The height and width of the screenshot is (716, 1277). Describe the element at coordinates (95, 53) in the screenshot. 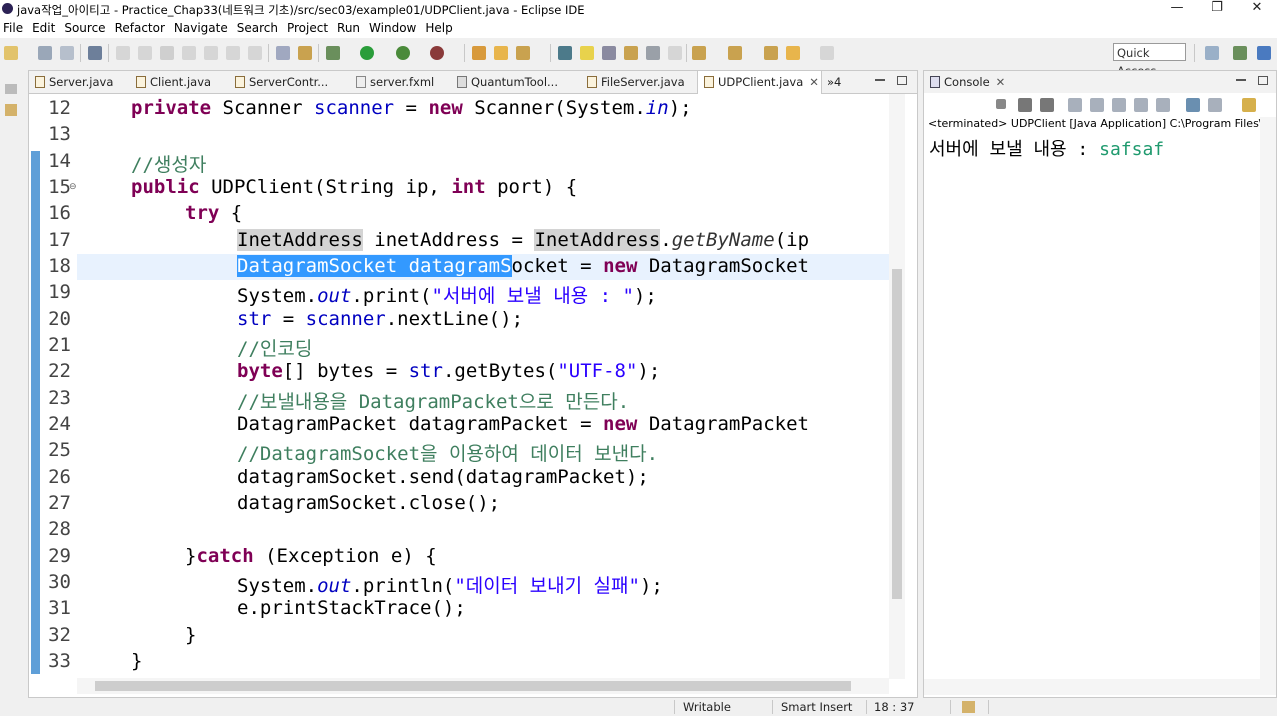

I see `skip-breakpoints-icon` at that location.